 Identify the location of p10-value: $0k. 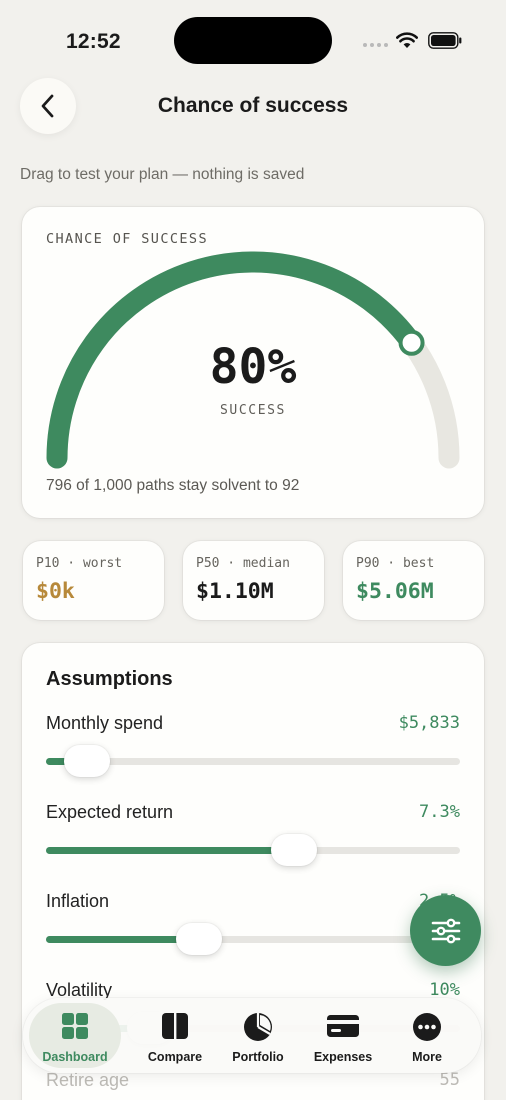
(55, 591).